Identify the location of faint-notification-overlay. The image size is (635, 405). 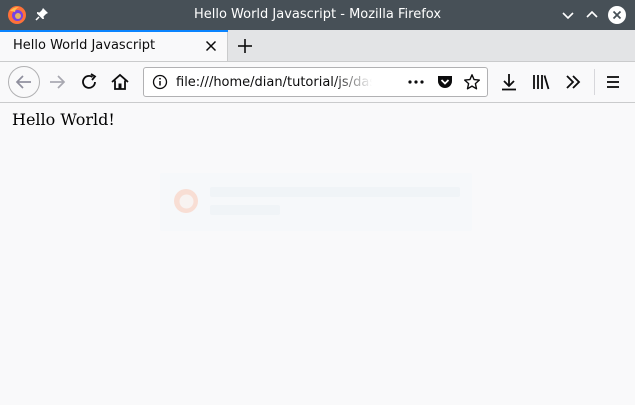
(316, 202).